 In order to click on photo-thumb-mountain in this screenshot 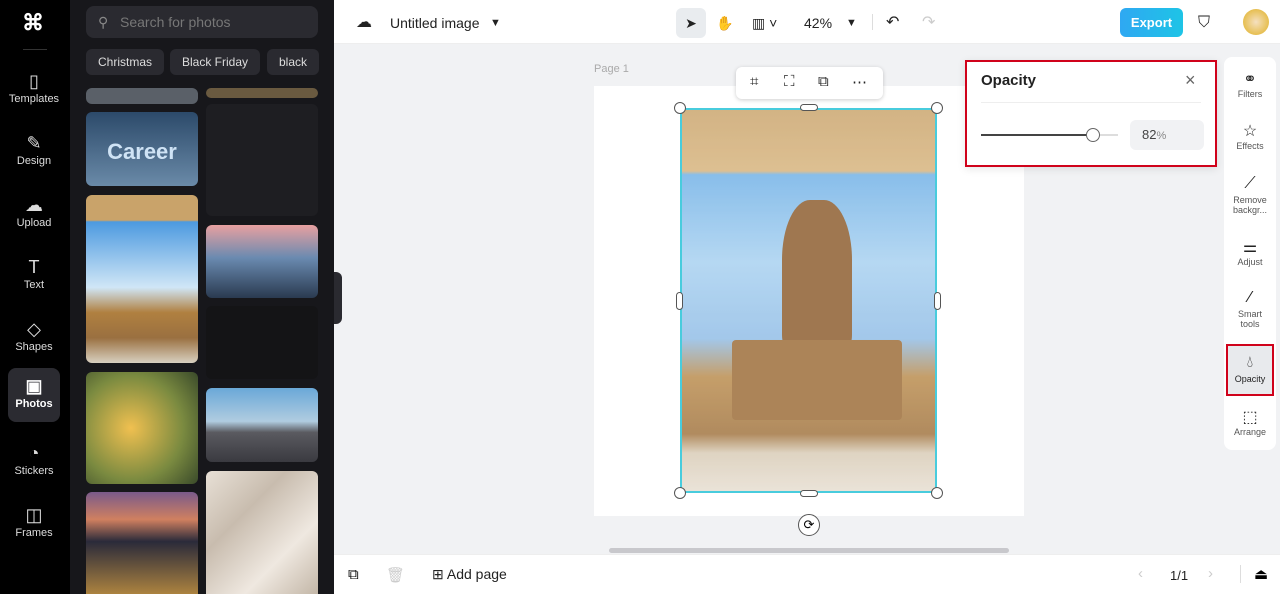, I will do `click(262, 425)`.